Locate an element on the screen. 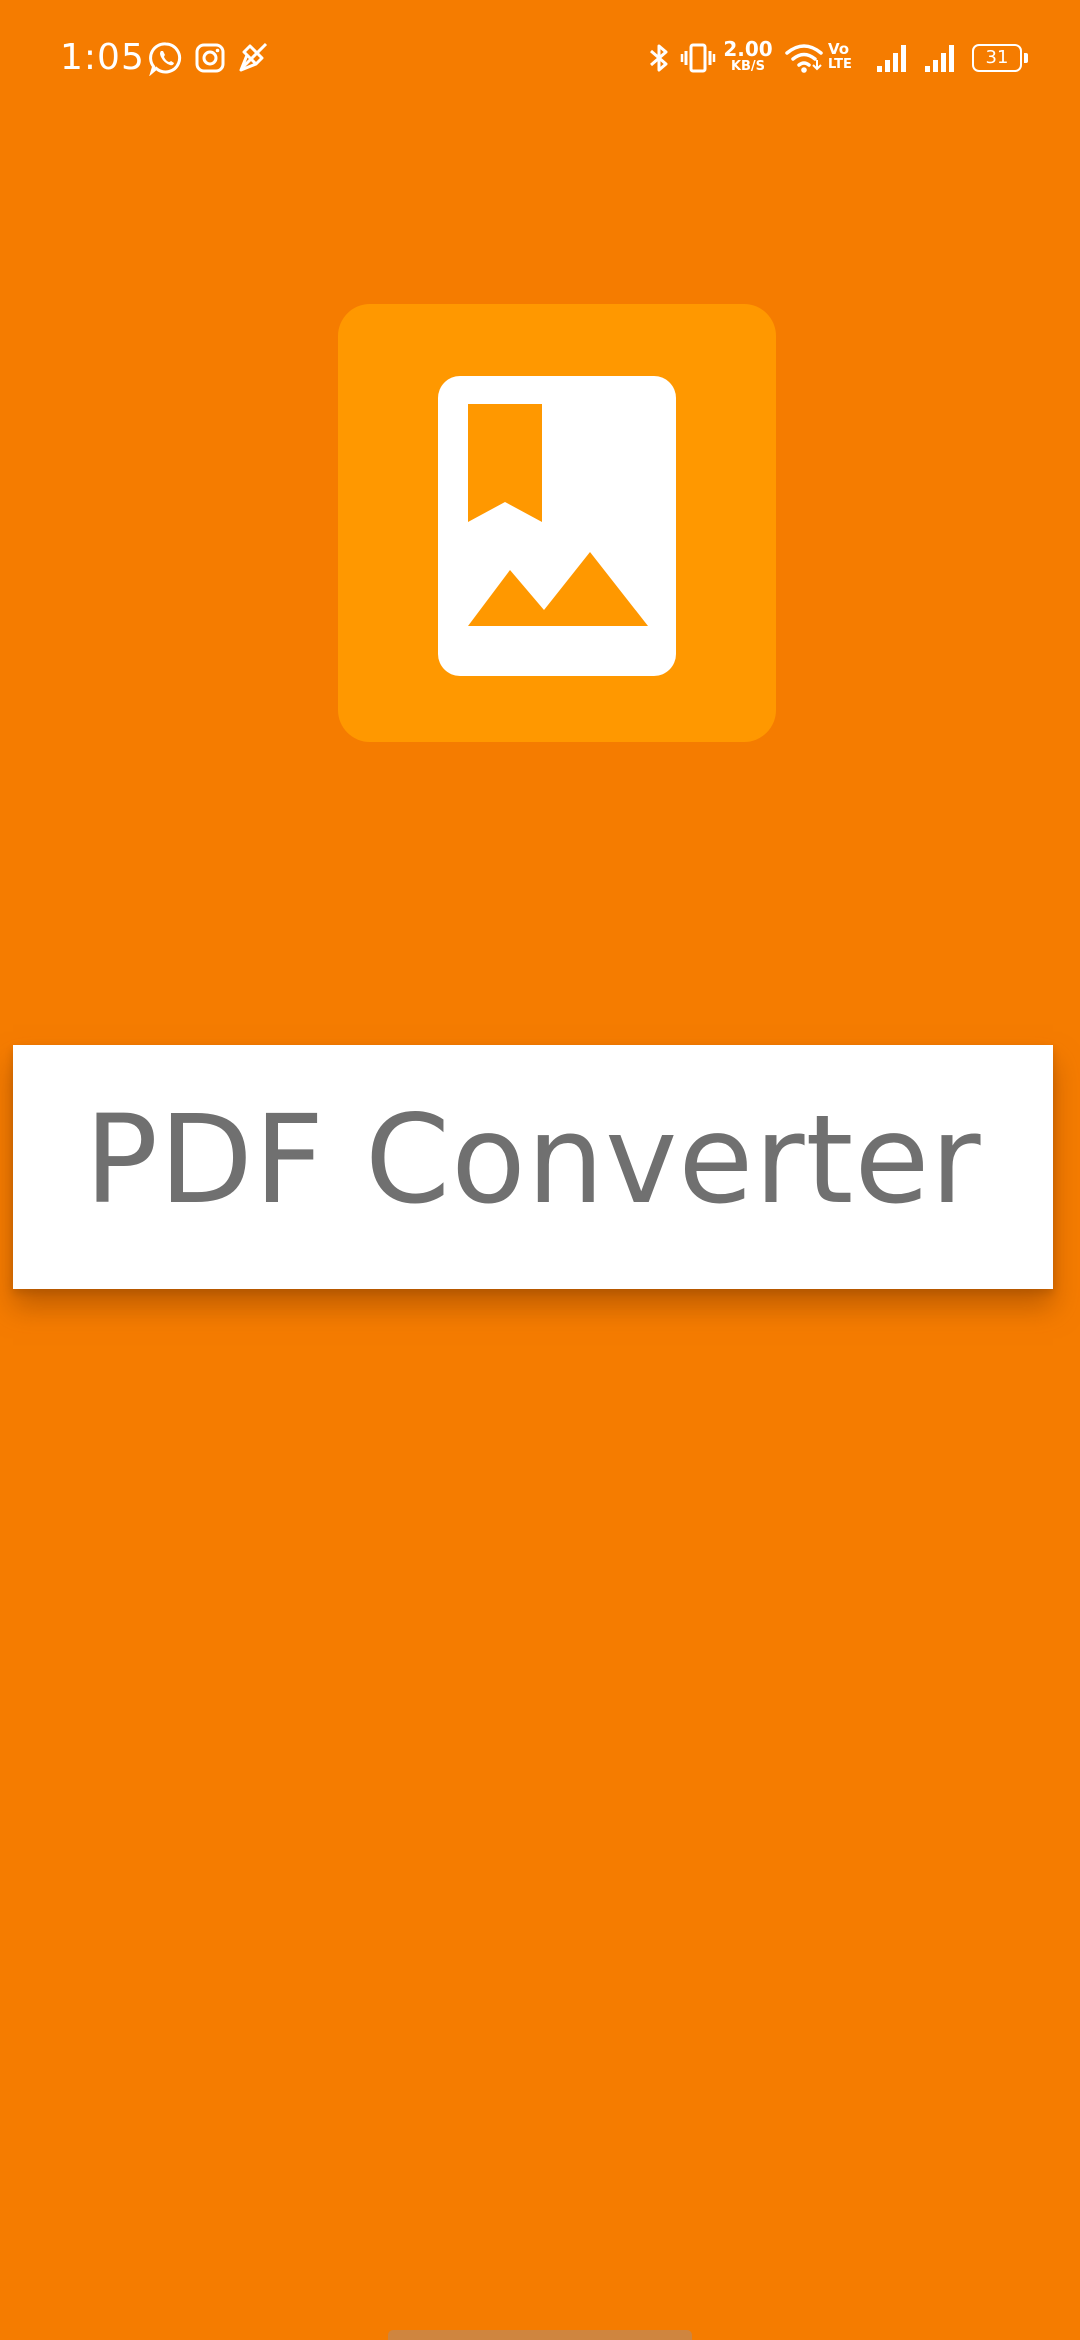 This screenshot has height=2340, width=1080. volte-indicator: Vo LTE is located at coordinates (847, 56).